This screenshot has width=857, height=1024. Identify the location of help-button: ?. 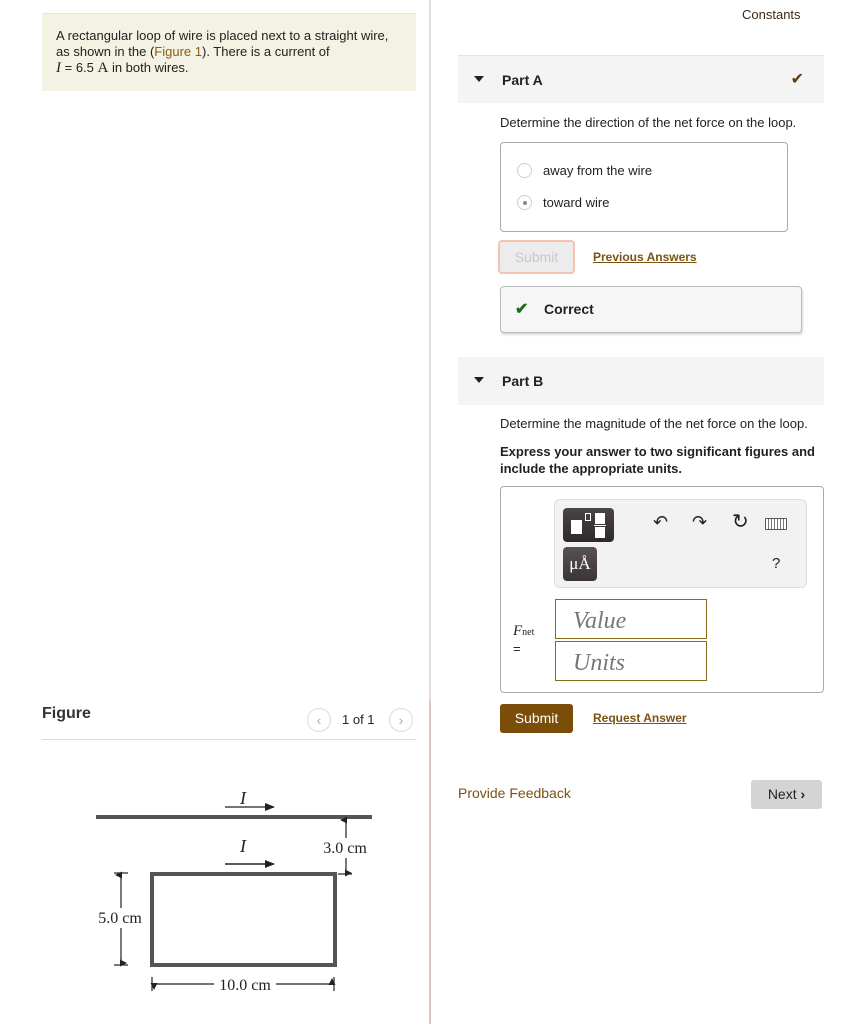
(776, 563).